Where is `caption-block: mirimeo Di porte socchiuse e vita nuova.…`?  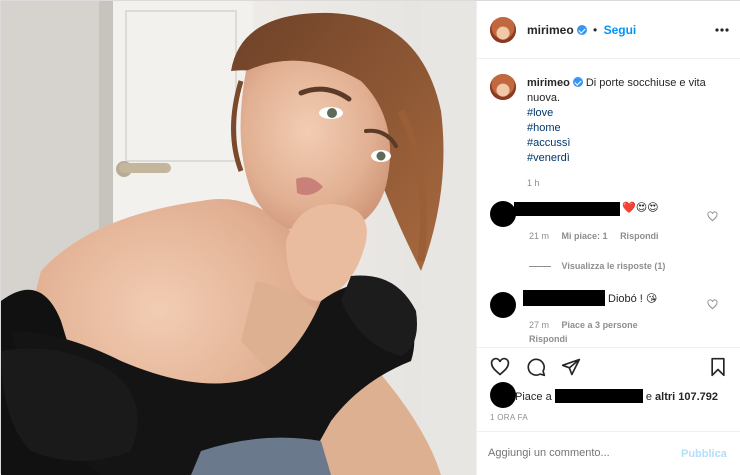
caption-block: mirimeo Di porte socchiuse e vita nuova.… is located at coordinates (622, 133).